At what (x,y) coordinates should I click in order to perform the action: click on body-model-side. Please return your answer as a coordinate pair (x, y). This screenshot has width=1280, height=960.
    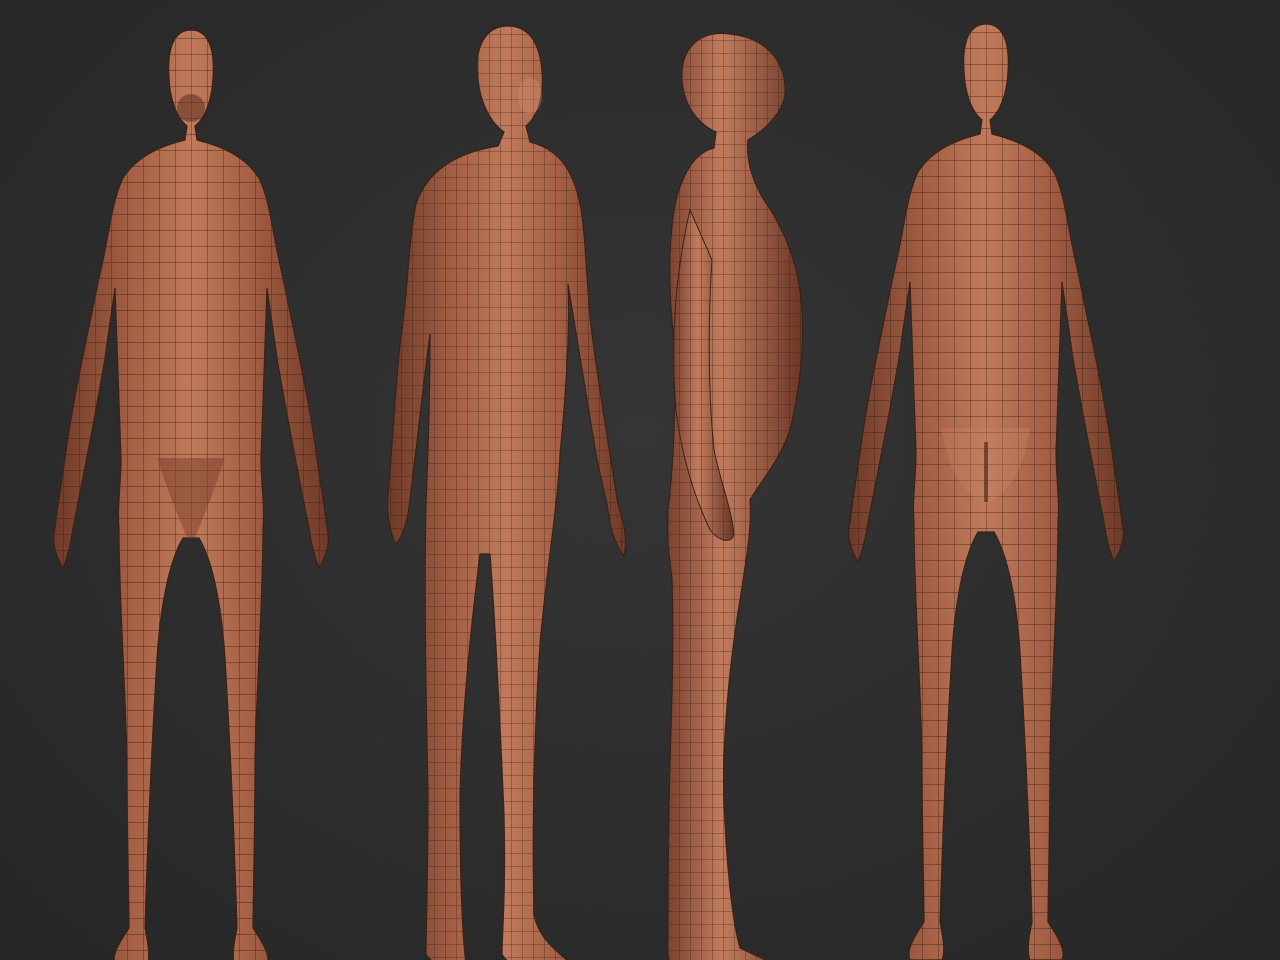
    Looking at the image, I should click on (735, 496).